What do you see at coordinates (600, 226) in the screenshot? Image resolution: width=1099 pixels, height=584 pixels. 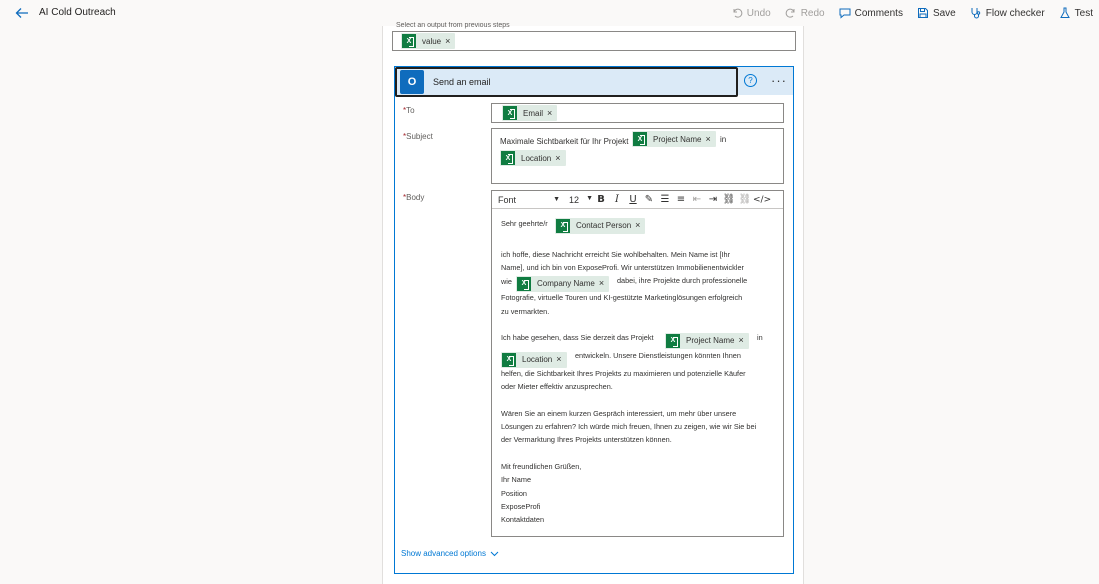 I see `contact-person-token: X Contact Person ×` at bounding box center [600, 226].